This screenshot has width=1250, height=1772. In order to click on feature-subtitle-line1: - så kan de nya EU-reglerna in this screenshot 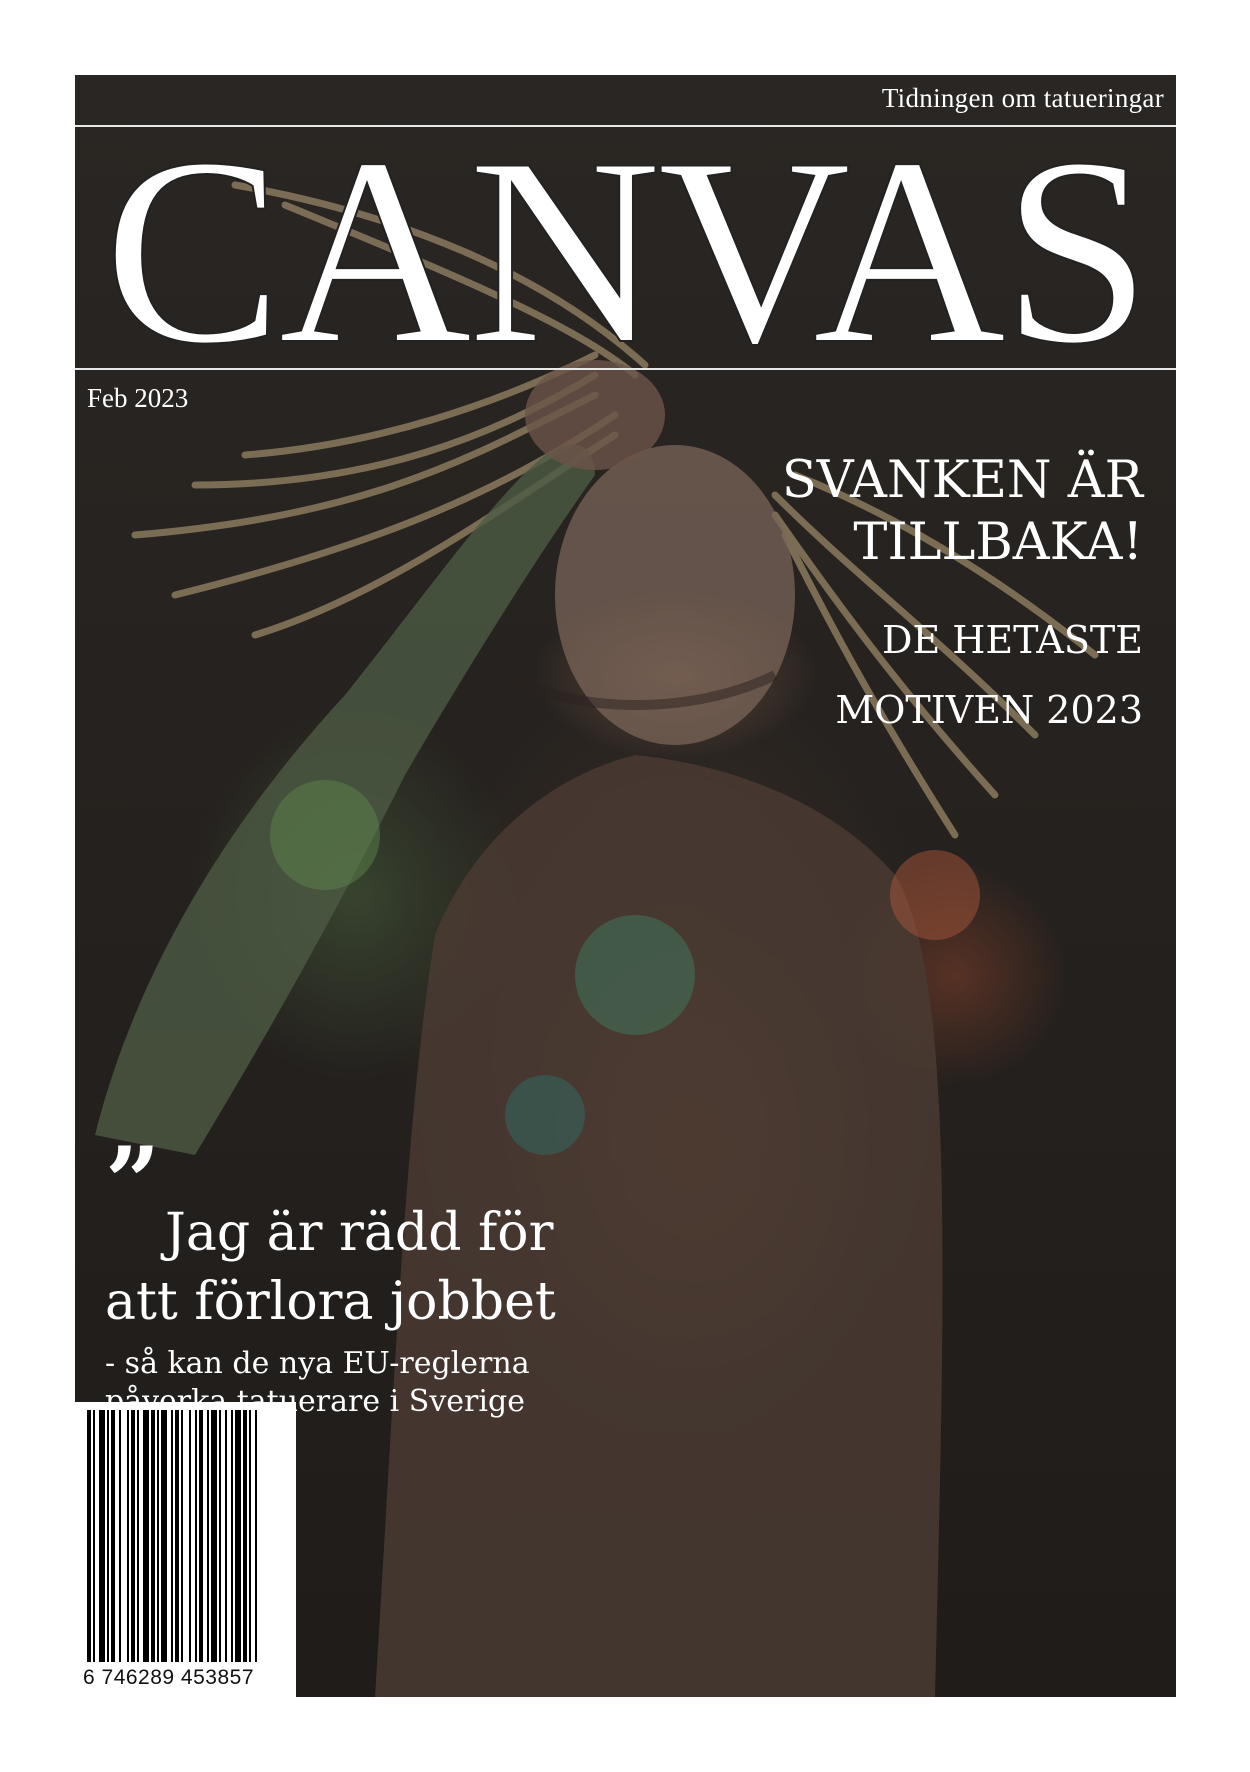, I will do `click(317, 1363)`.